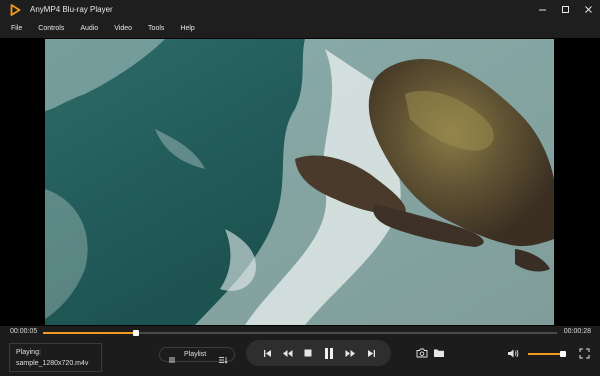 This screenshot has height=376, width=600. I want to click on menu-audio: Audio, so click(89, 28).